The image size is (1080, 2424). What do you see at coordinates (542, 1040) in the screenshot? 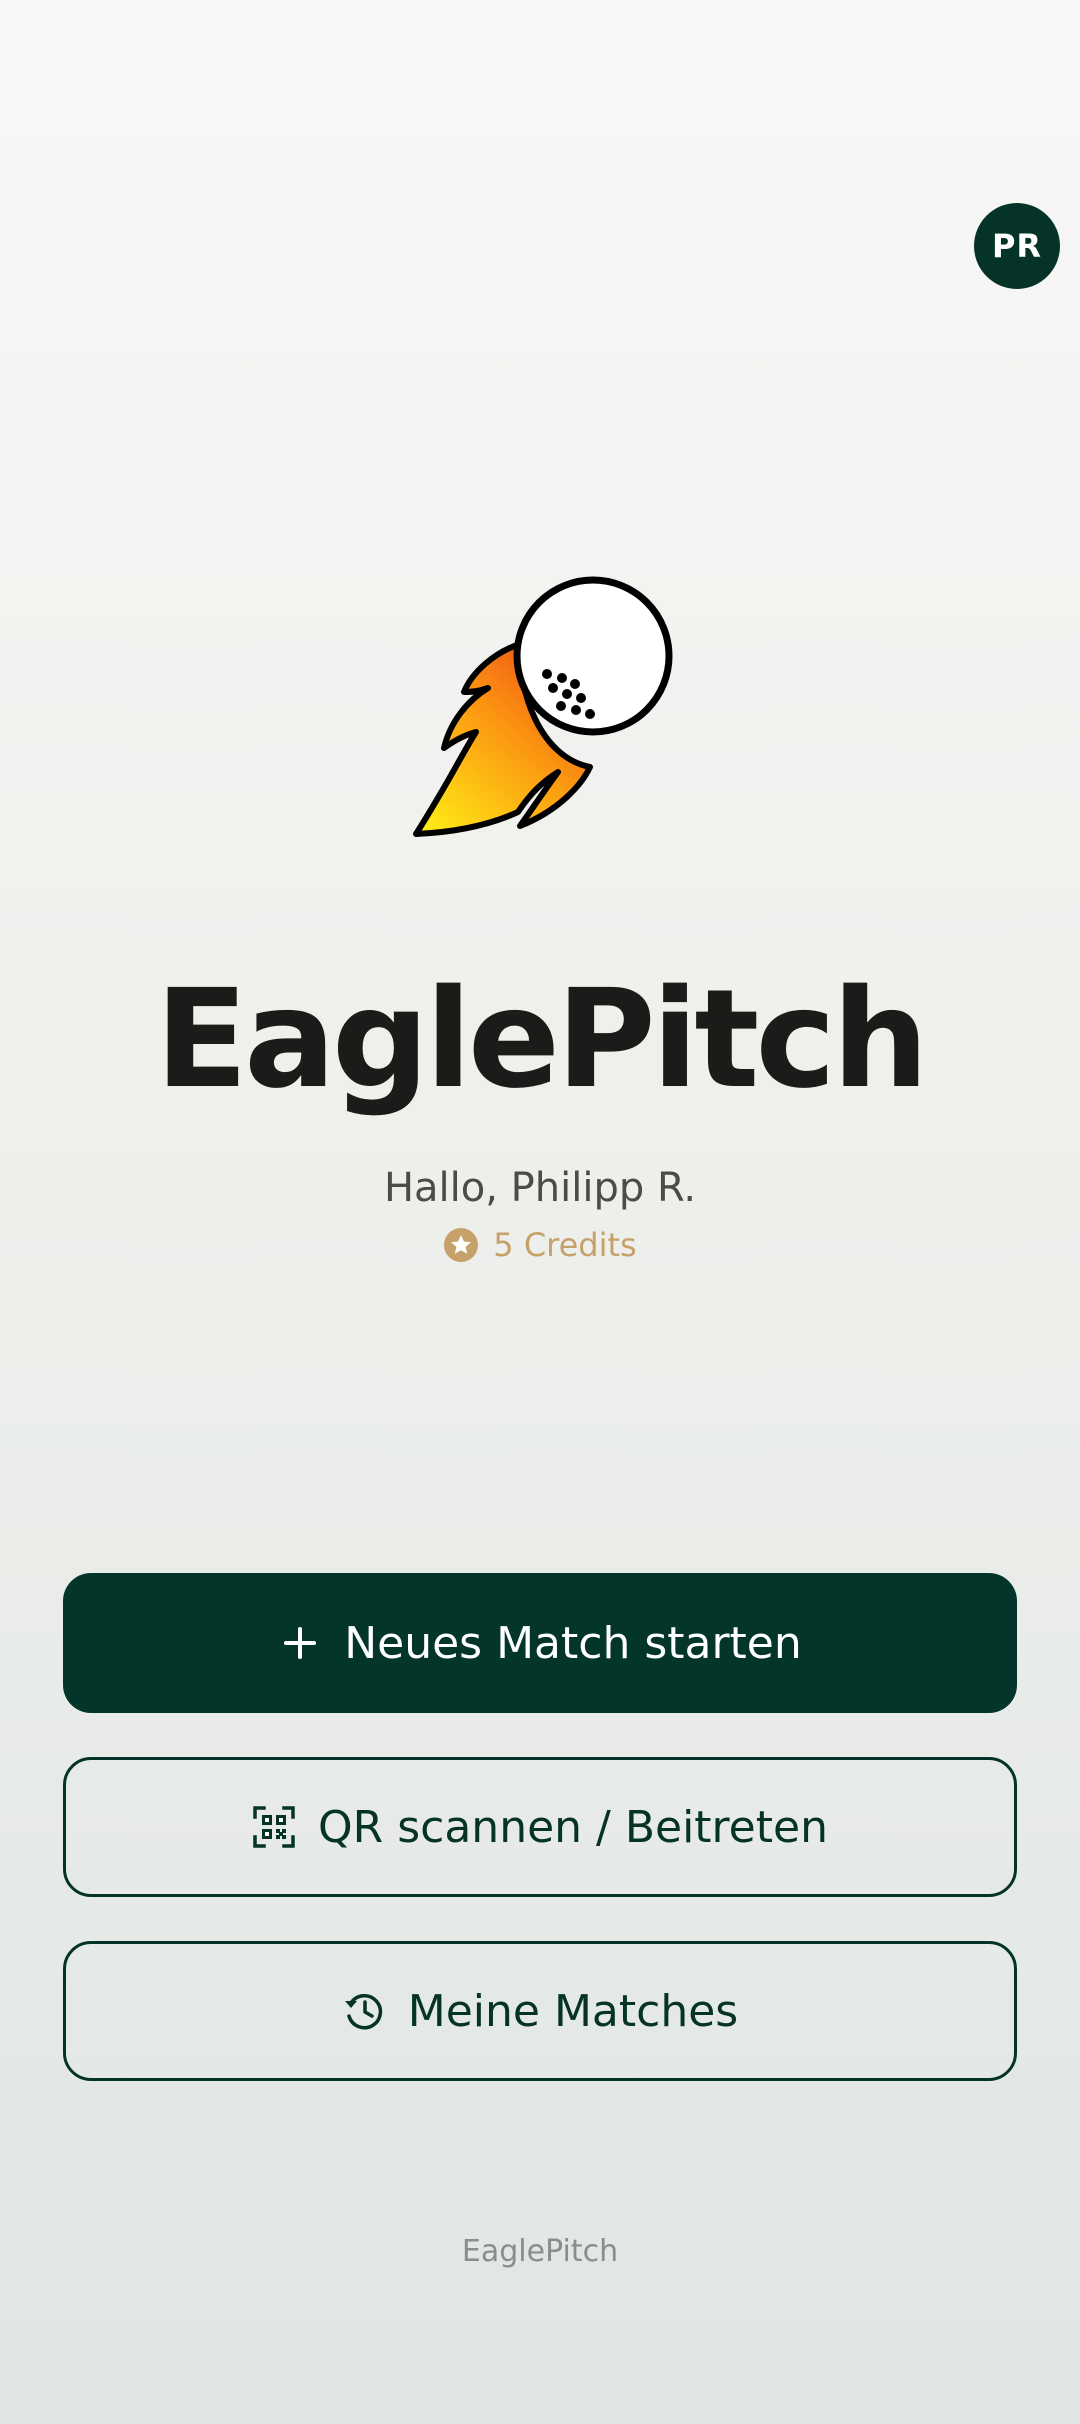
I see `app-title: EaglePitch` at bounding box center [542, 1040].